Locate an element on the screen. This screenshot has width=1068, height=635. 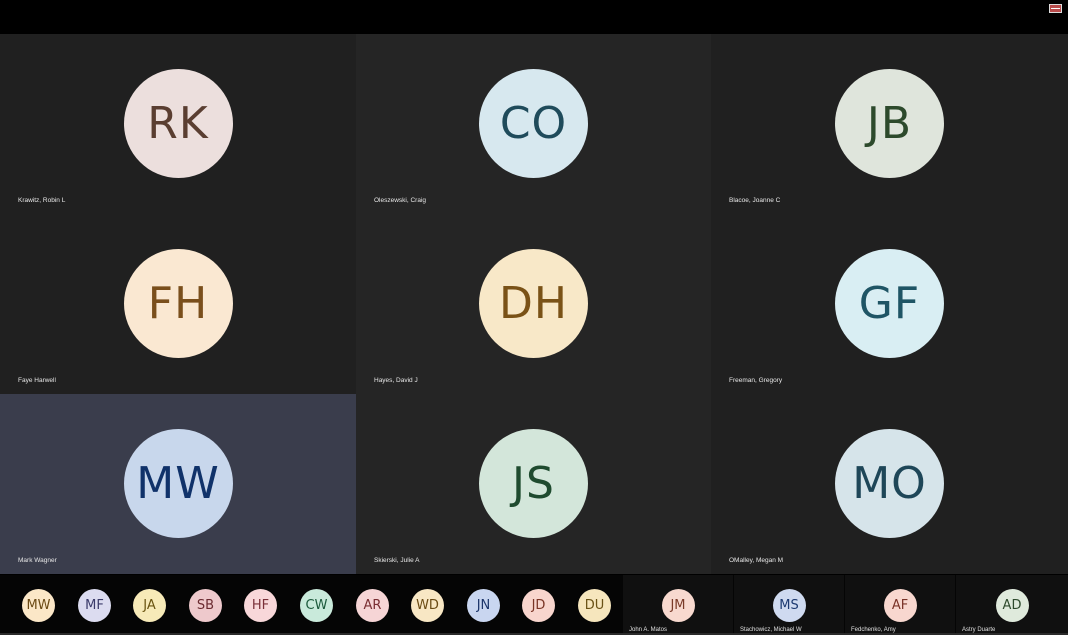
participant-avatar: CO is located at coordinates (533, 123).